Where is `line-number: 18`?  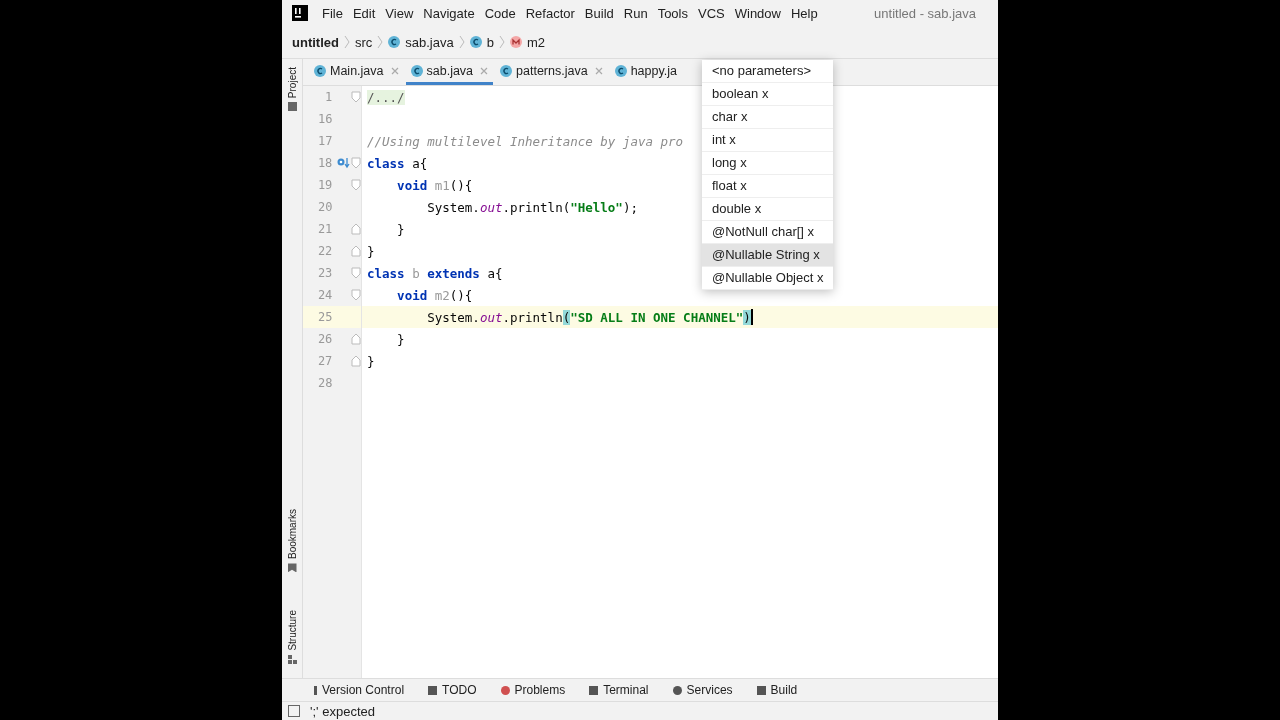
line-number: 18 is located at coordinates (324, 163).